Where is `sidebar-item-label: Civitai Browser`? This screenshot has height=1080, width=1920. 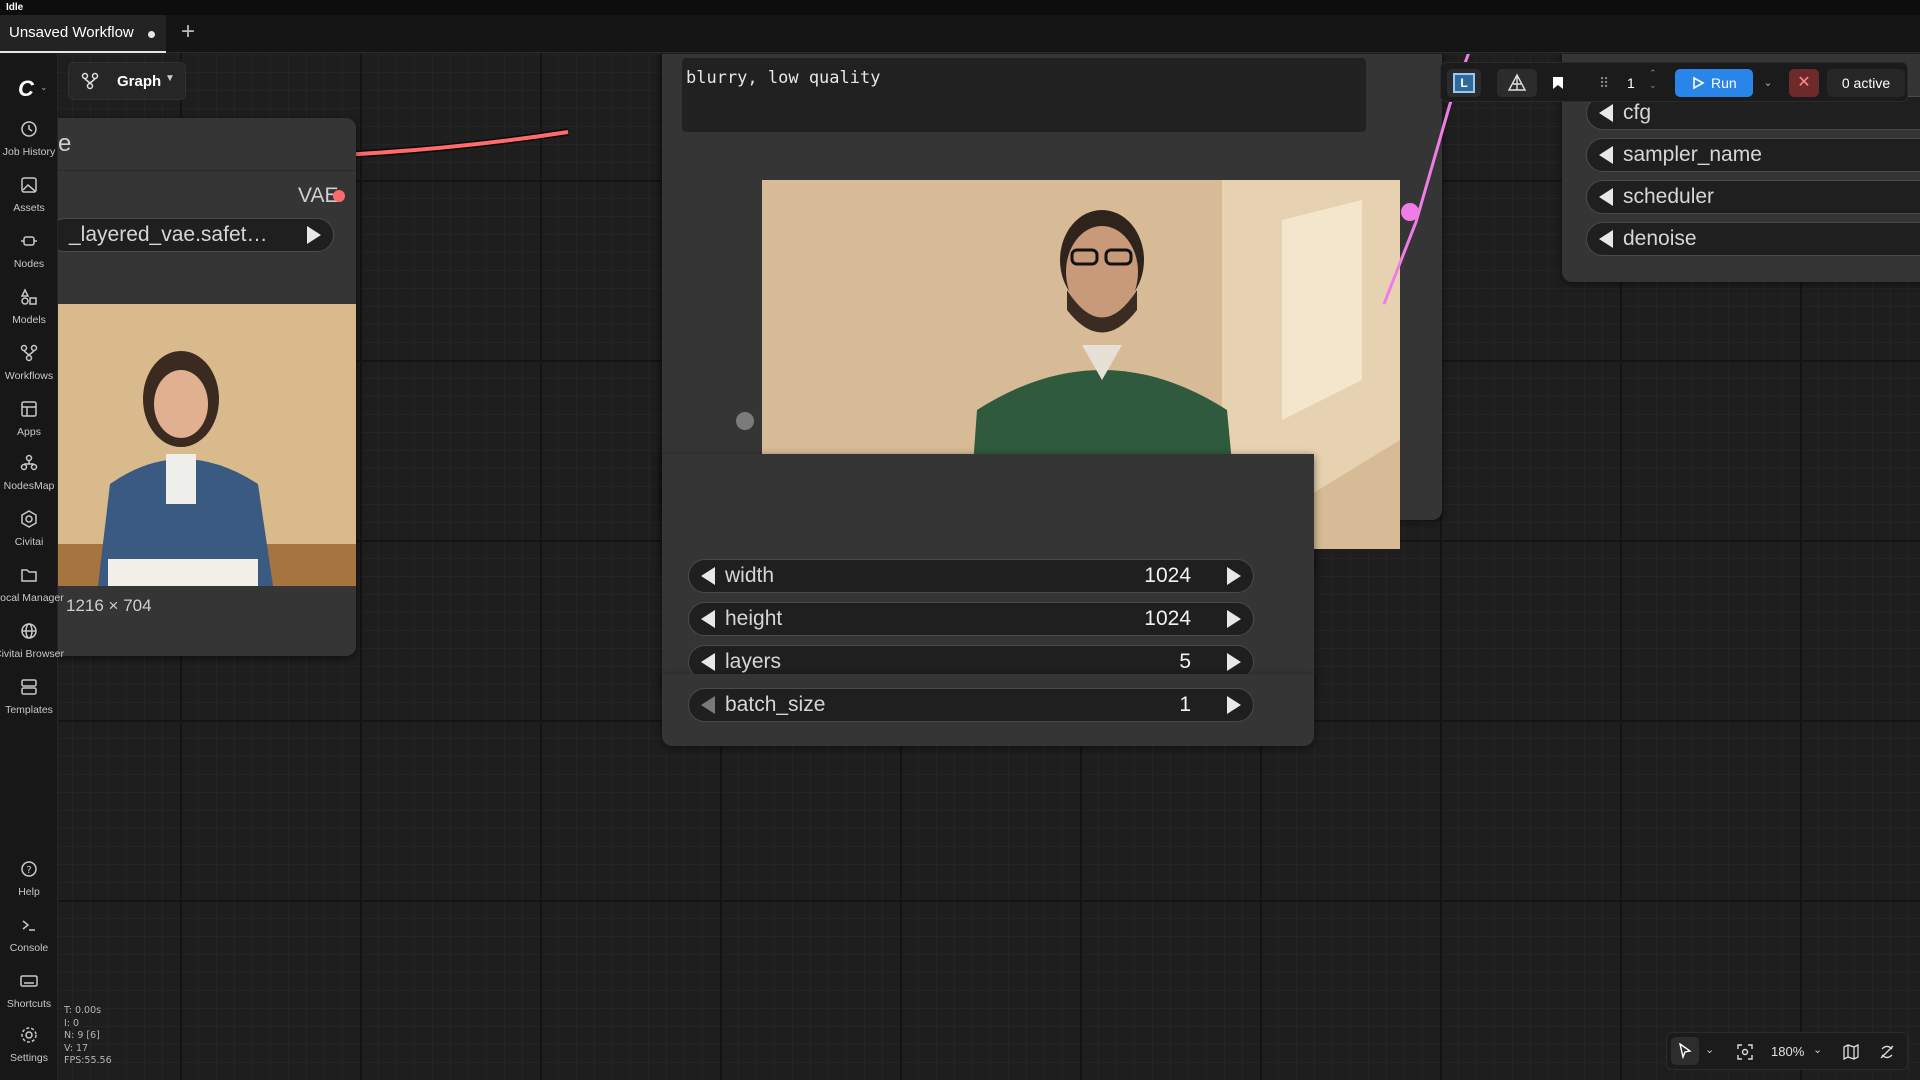 sidebar-item-label: Civitai Browser is located at coordinates (32, 654).